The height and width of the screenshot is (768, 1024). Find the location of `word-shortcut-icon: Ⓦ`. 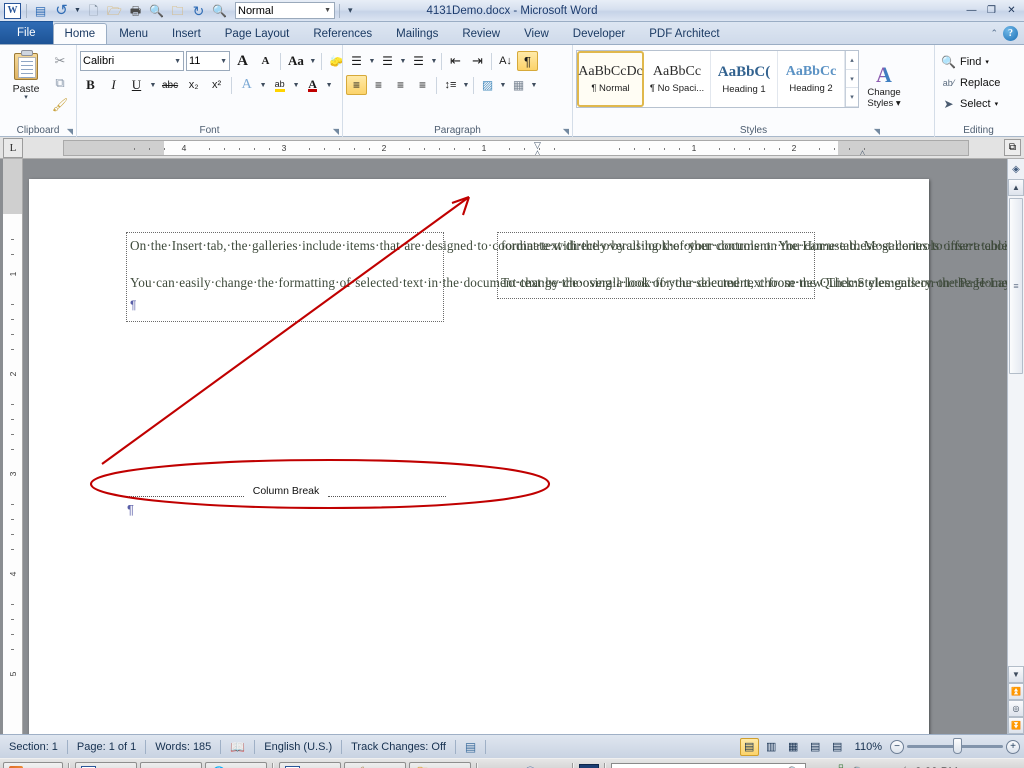

word-shortcut-icon: Ⓦ is located at coordinates (530, 766).